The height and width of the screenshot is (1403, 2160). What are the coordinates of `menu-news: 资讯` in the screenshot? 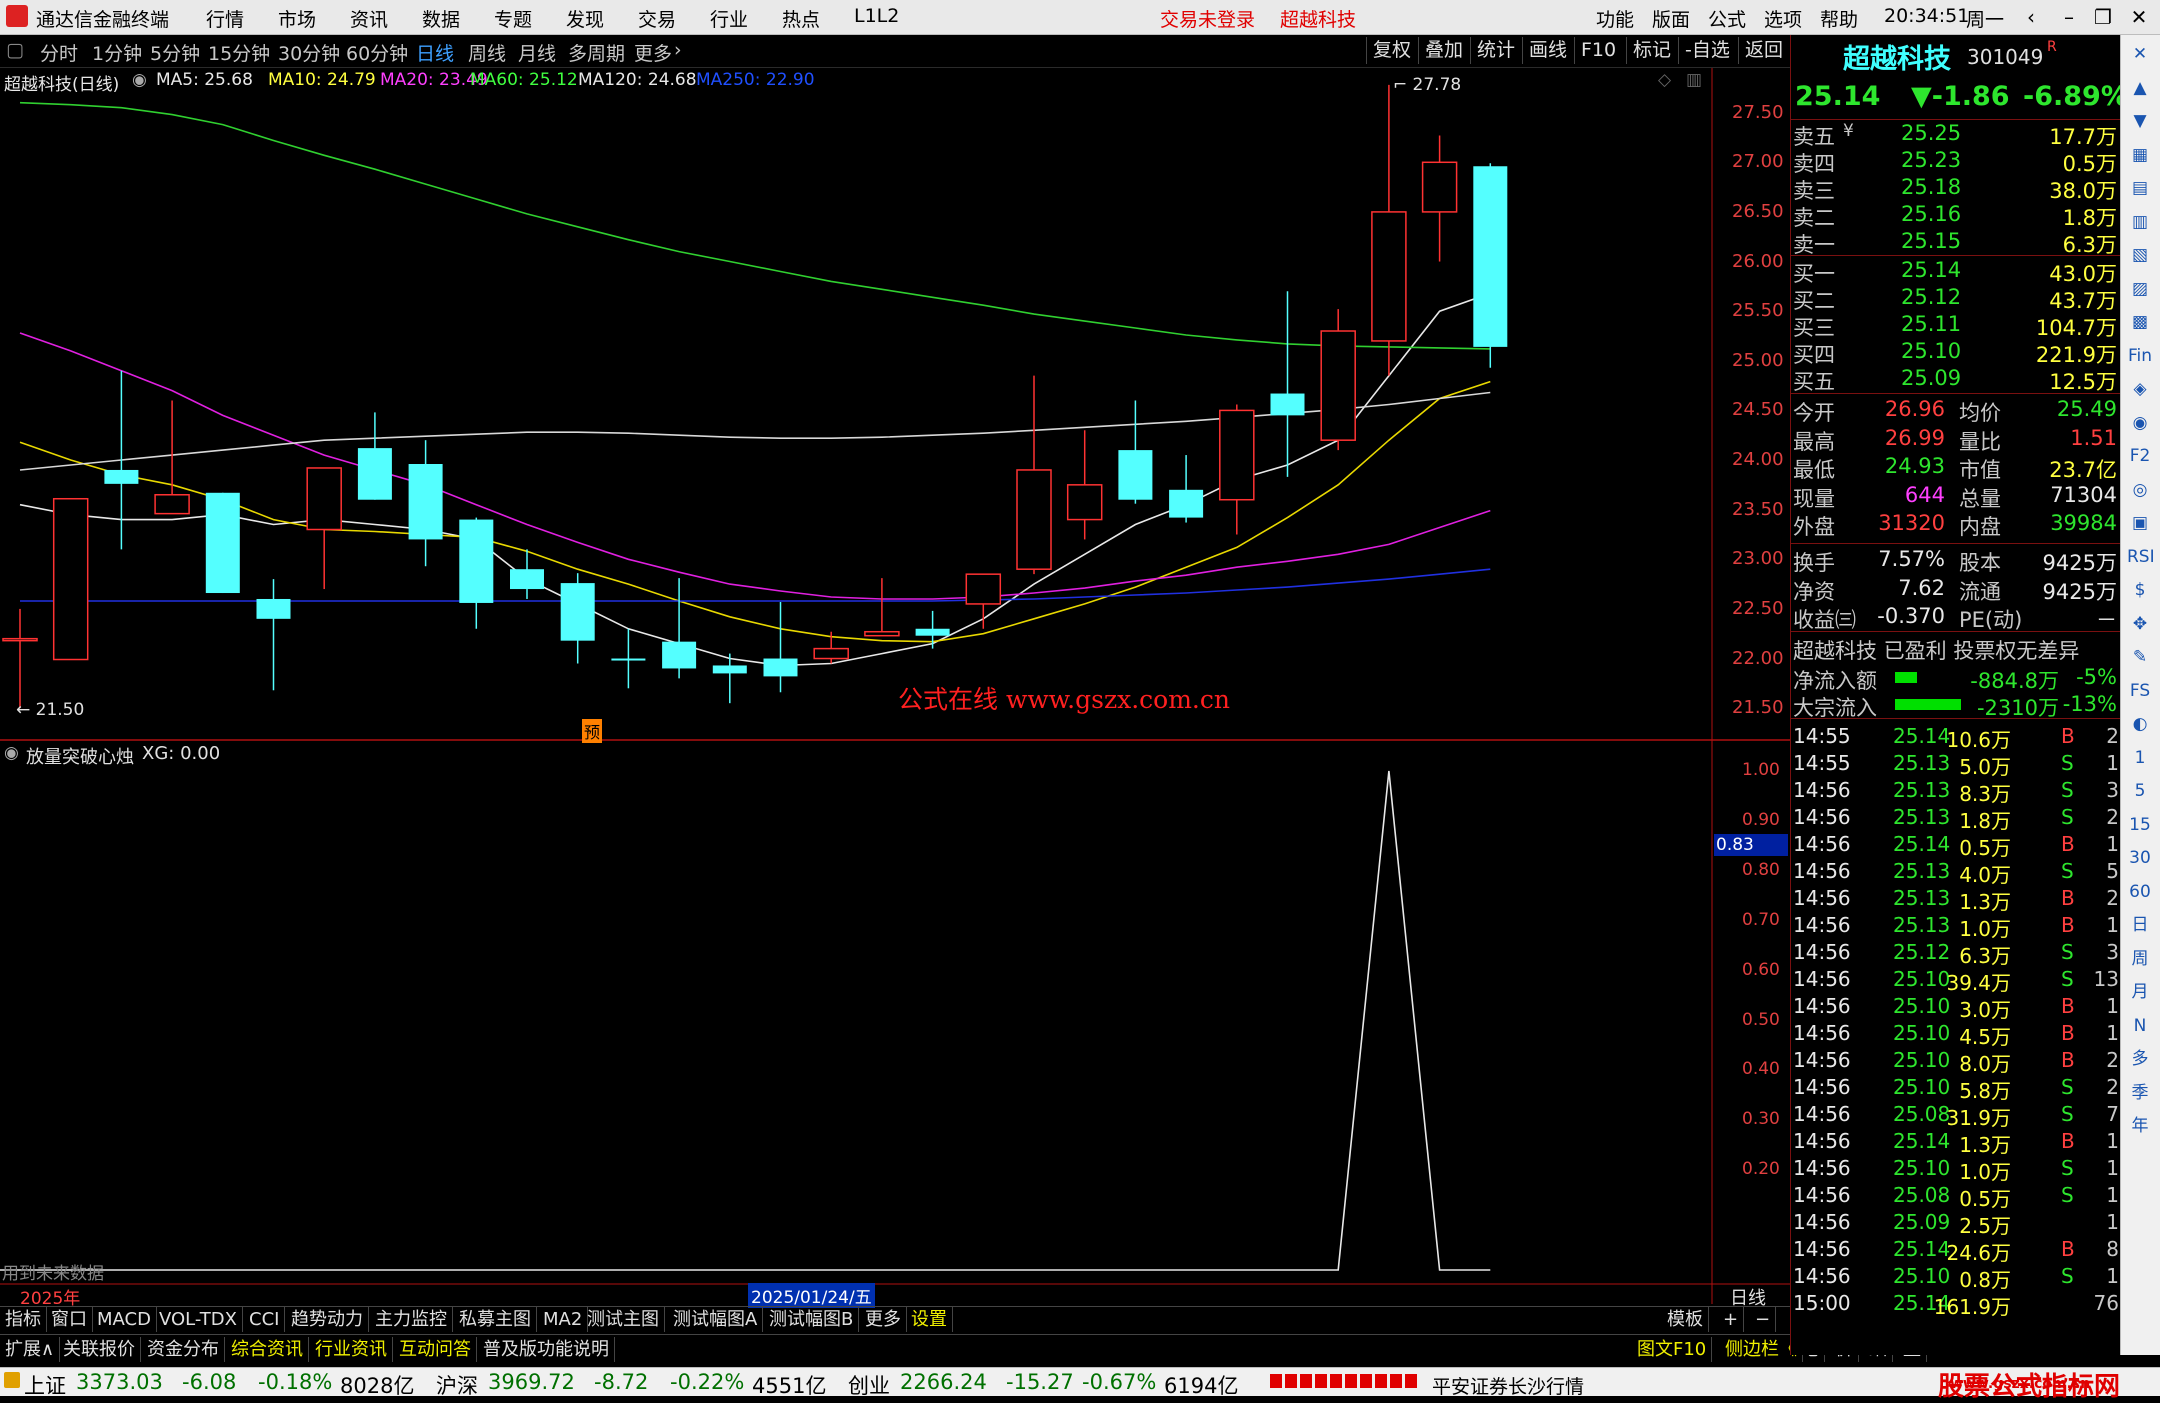 It's located at (369, 18).